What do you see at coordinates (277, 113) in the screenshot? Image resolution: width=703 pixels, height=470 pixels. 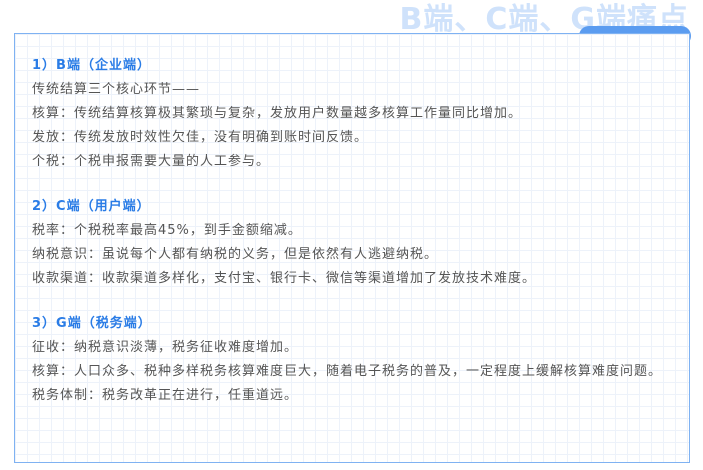 I see `text-line: 核算：传统结算核算极其繁琐与复杂，发放用户数量越多核算工作量同比增加。` at bounding box center [277, 113].